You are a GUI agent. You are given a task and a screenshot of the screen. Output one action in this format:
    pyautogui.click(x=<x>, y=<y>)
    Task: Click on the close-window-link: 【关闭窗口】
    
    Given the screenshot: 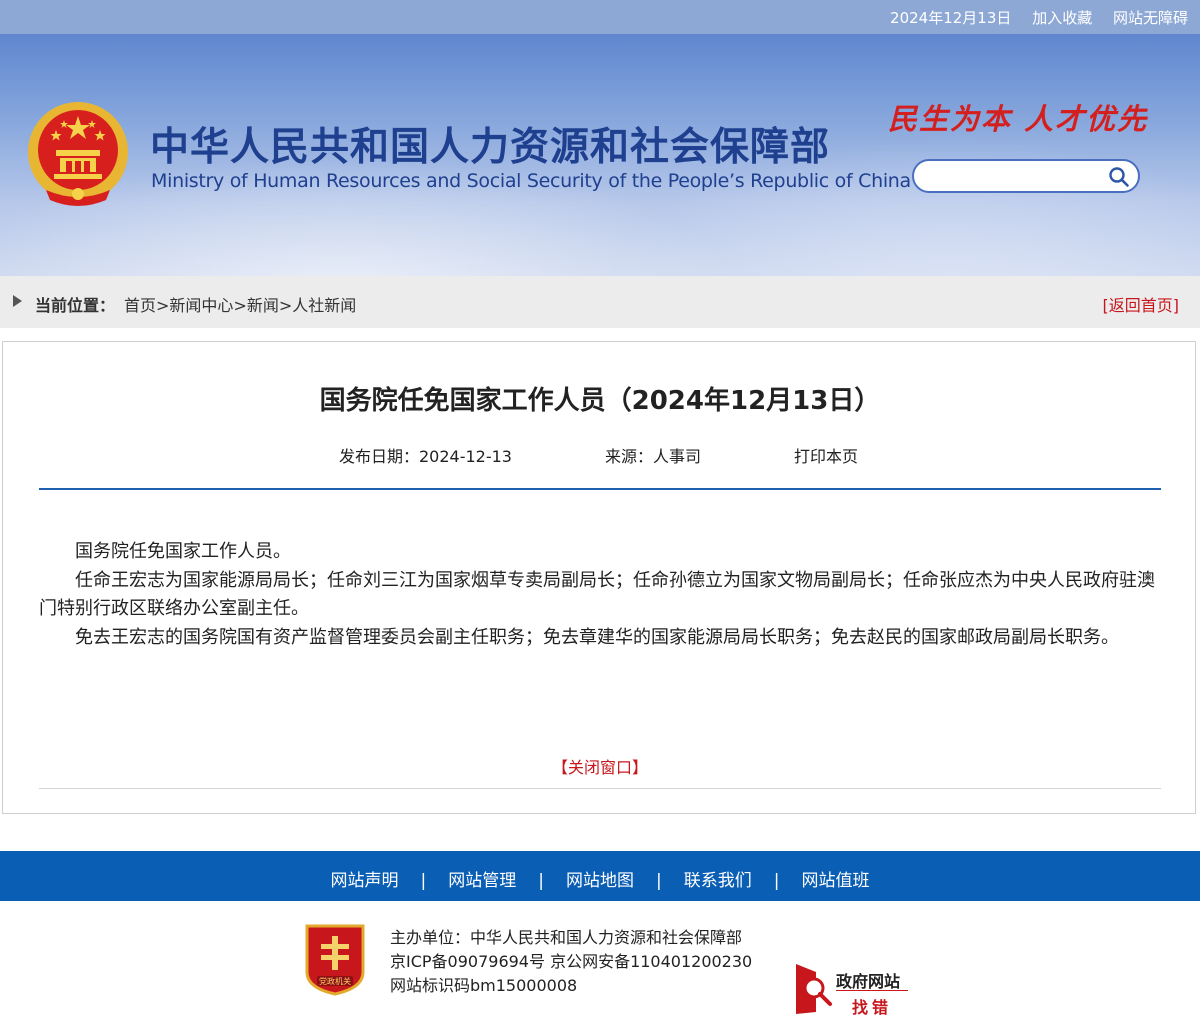 What is the action you would take?
    pyautogui.click(x=600, y=766)
    